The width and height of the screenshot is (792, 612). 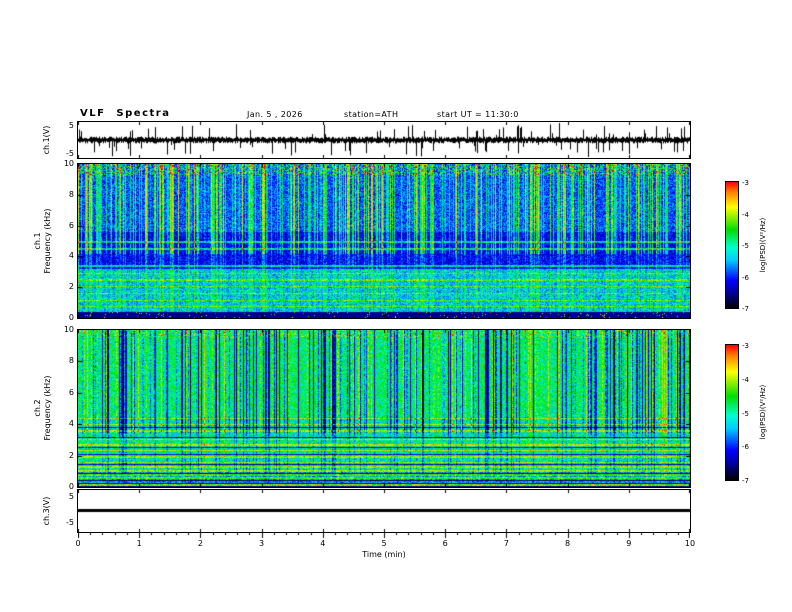 I want to click on x-tick-label: 4, so click(x=323, y=543).